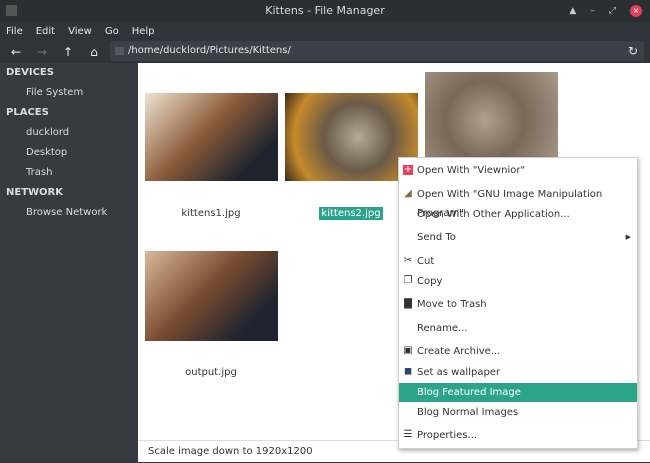 Image resolution: width=650 pixels, height=463 pixels. What do you see at coordinates (408, 260) in the screenshot?
I see `scissors-icon: ✂` at bounding box center [408, 260].